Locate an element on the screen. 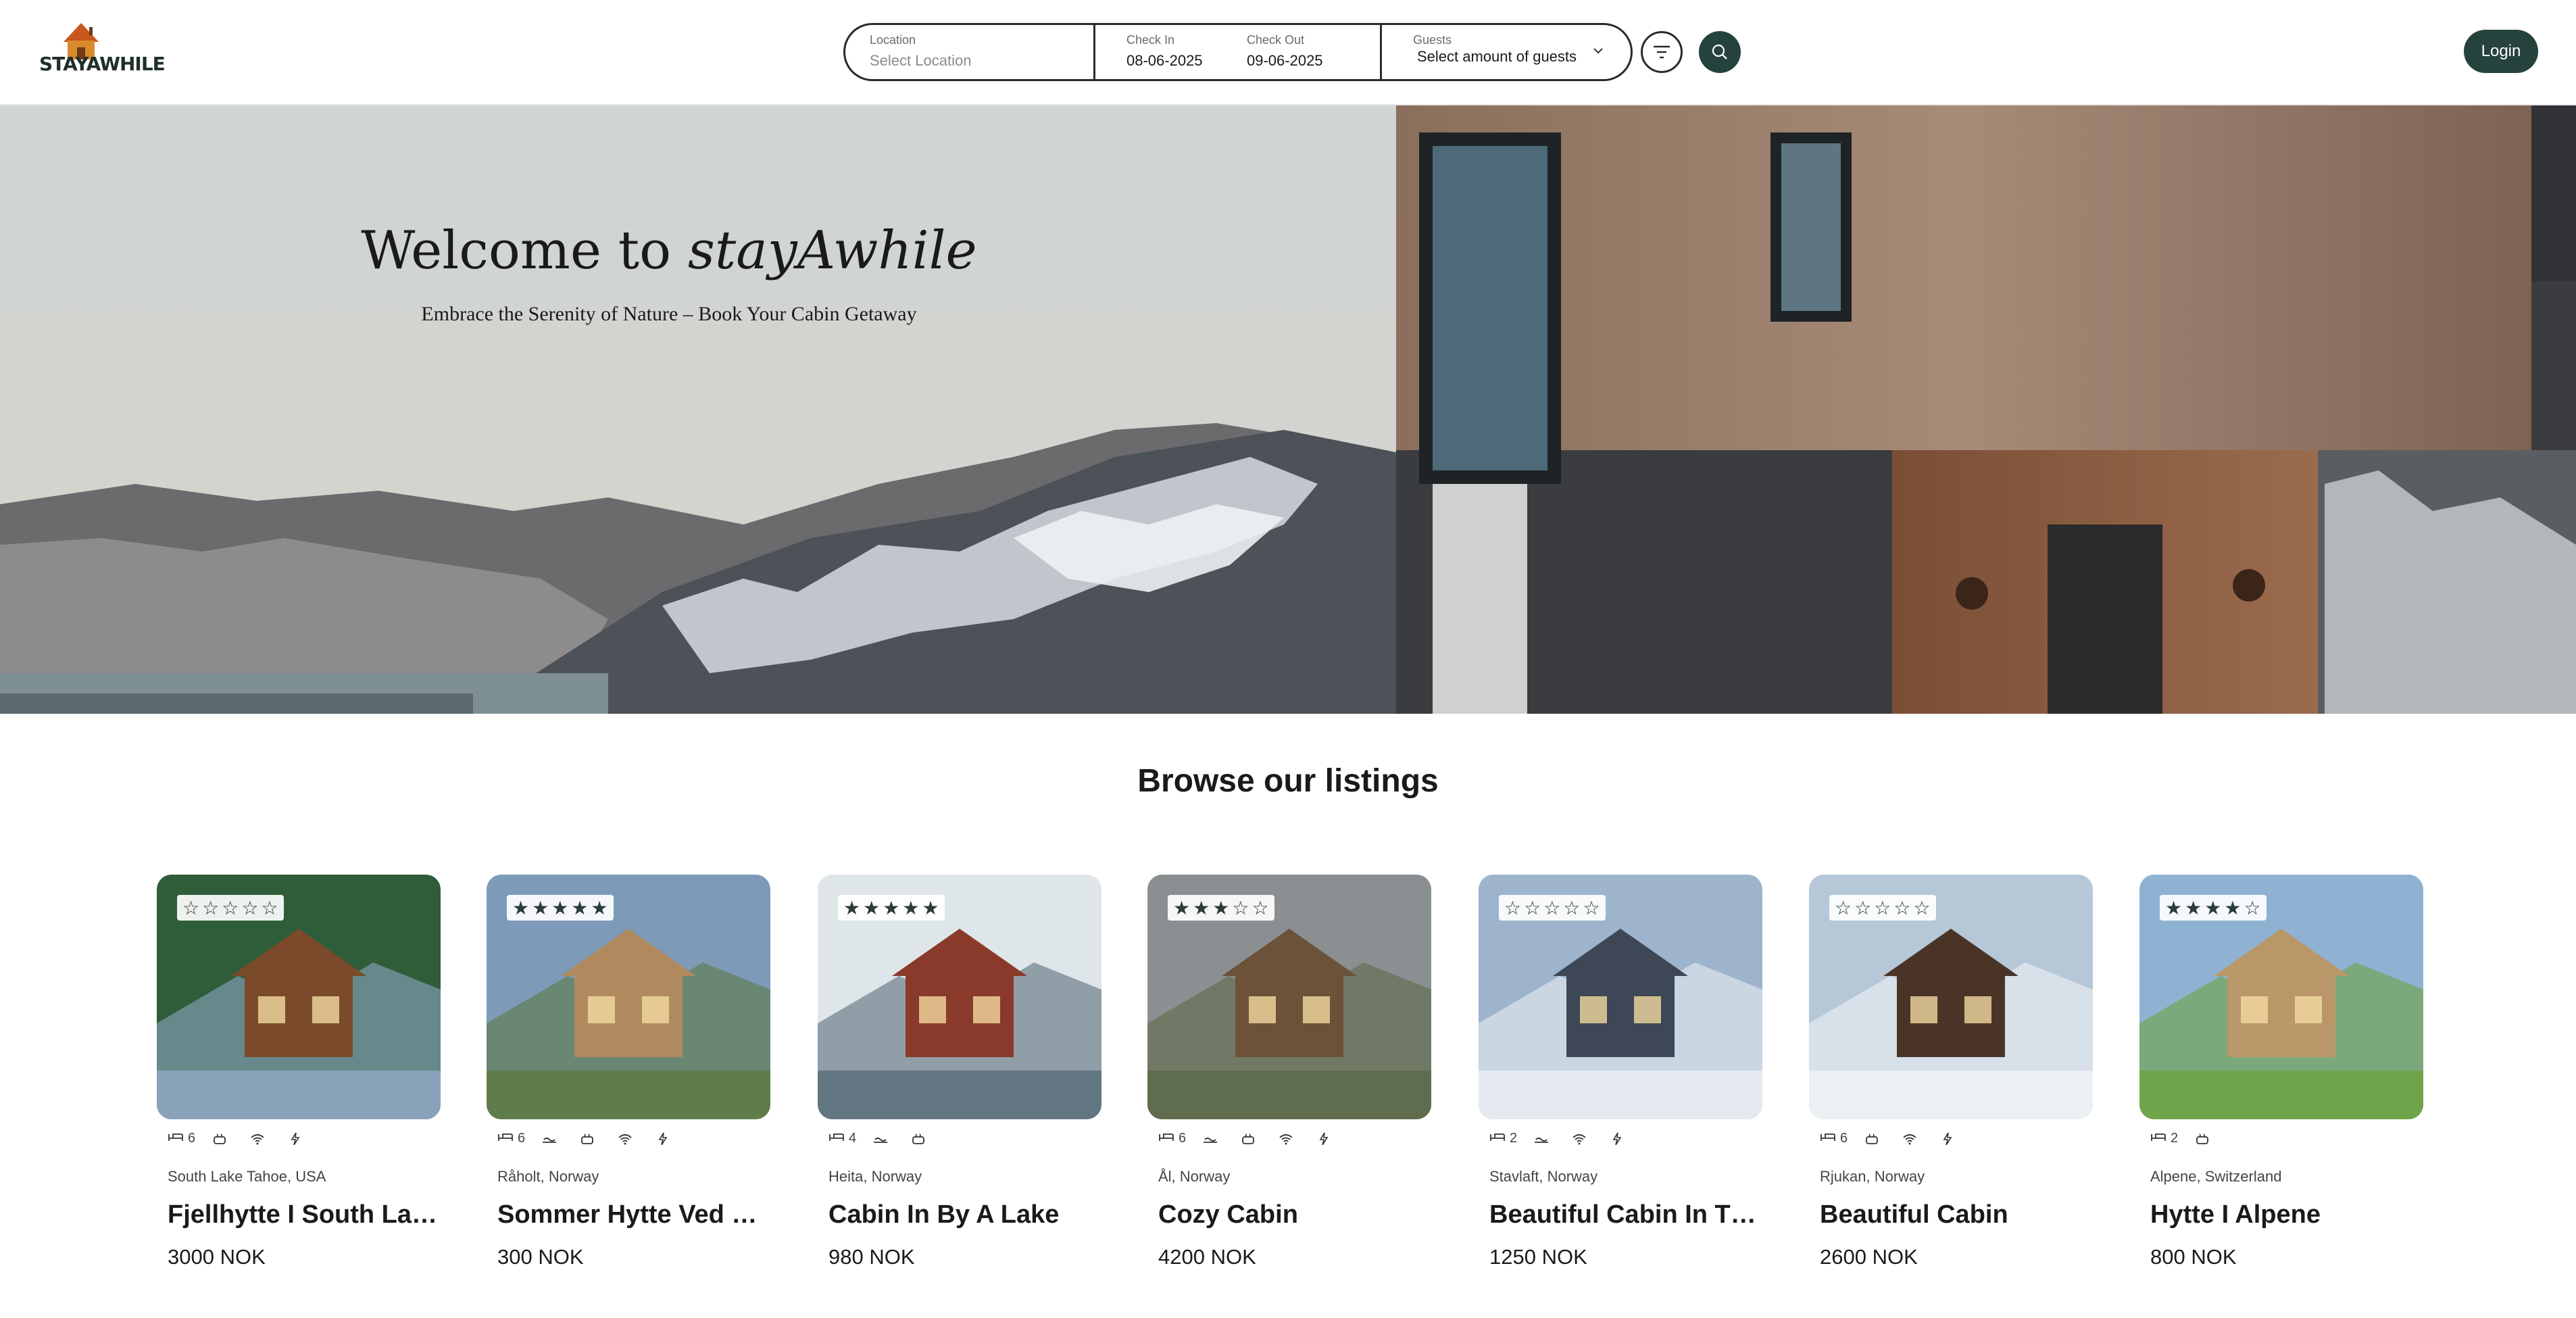 The height and width of the screenshot is (1318, 2576). guests-select: Guests Select amount of guests is located at coordinates (1506, 52).